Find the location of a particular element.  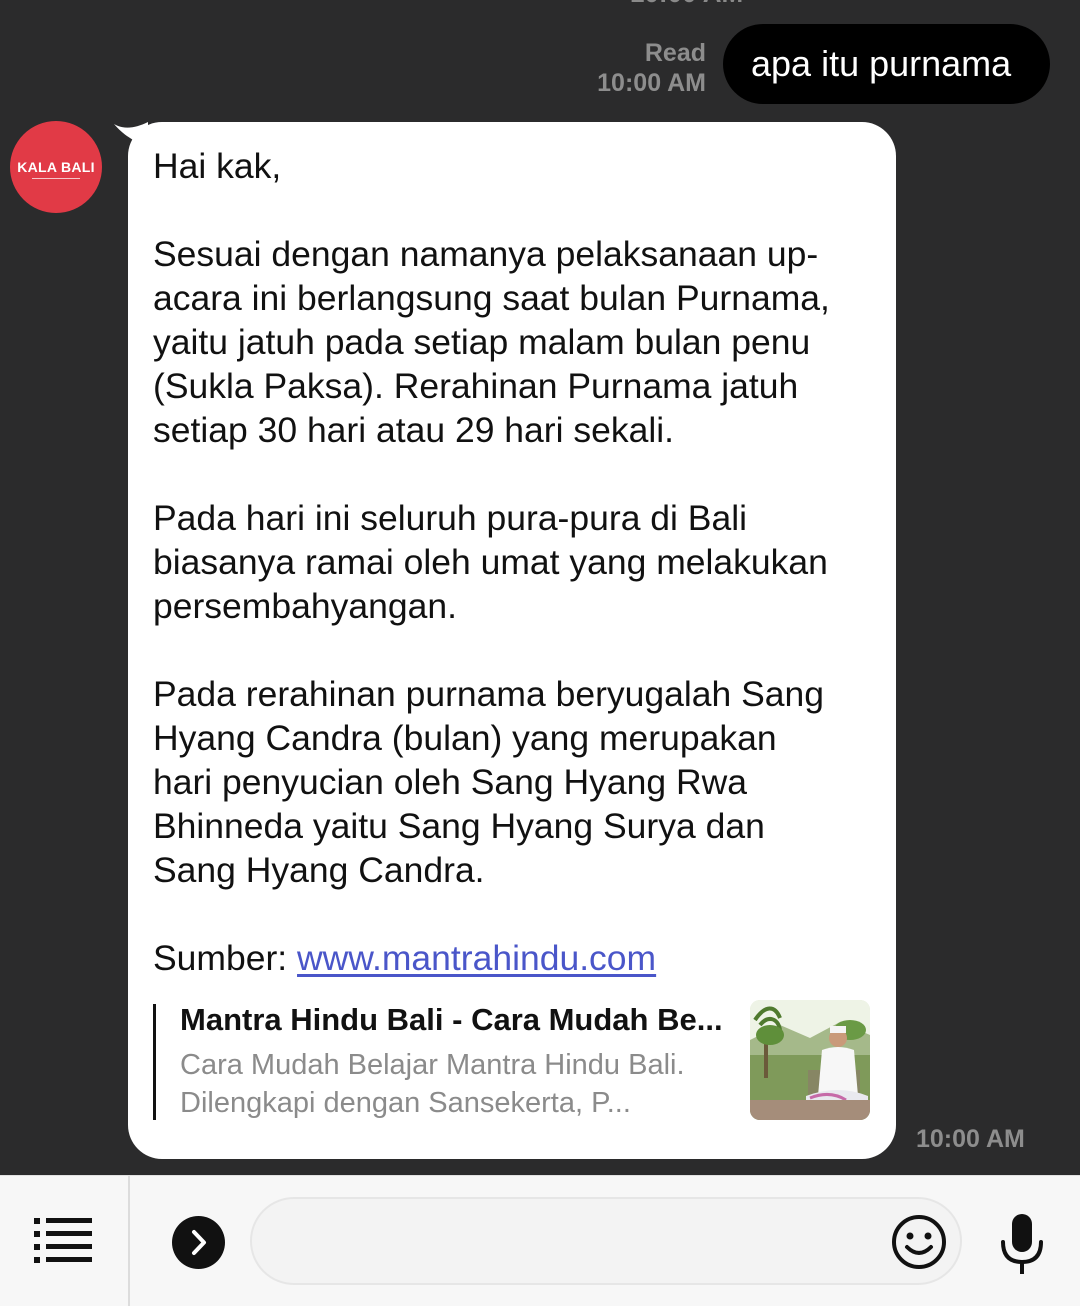

smiley-icon is located at coordinates (919, 1242).